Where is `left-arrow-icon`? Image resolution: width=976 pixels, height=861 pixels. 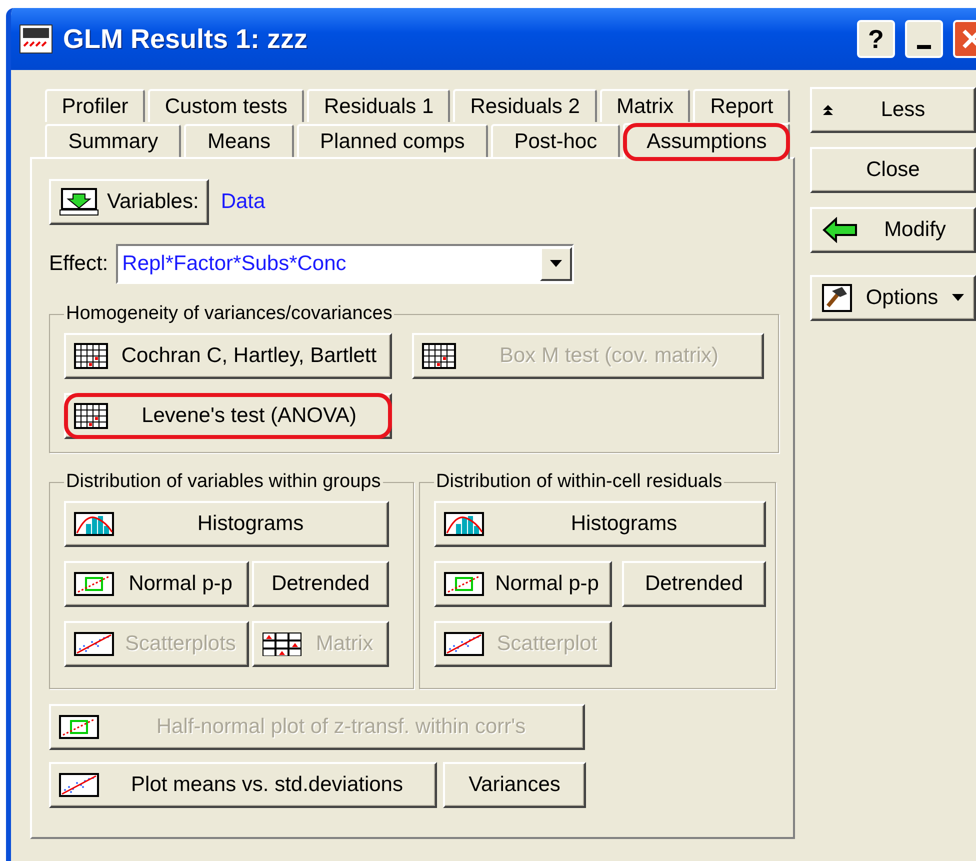
left-arrow-icon is located at coordinates (840, 230).